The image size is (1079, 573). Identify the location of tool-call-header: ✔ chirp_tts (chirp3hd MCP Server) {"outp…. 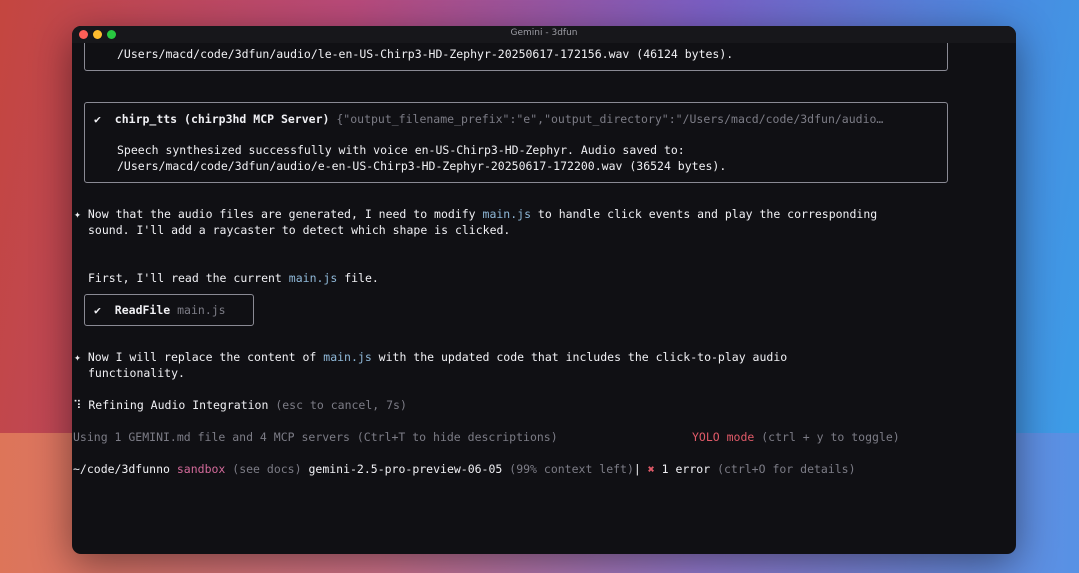
(488, 119).